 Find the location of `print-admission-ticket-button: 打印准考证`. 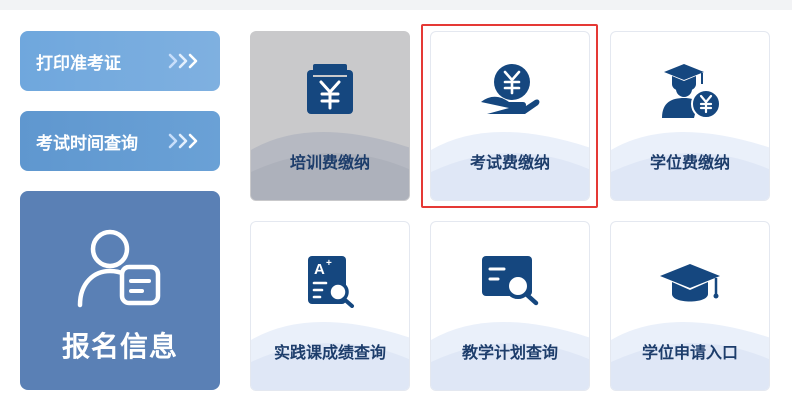

print-admission-ticket-button: 打印准考证 is located at coordinates (120, 61).